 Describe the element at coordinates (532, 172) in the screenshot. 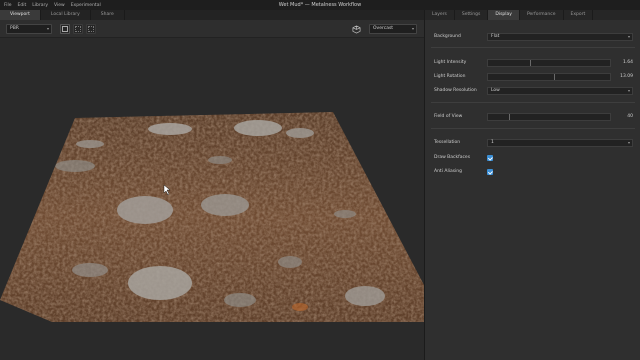

I see `anti-aliasing-row: Anti Aliasing` at that location.